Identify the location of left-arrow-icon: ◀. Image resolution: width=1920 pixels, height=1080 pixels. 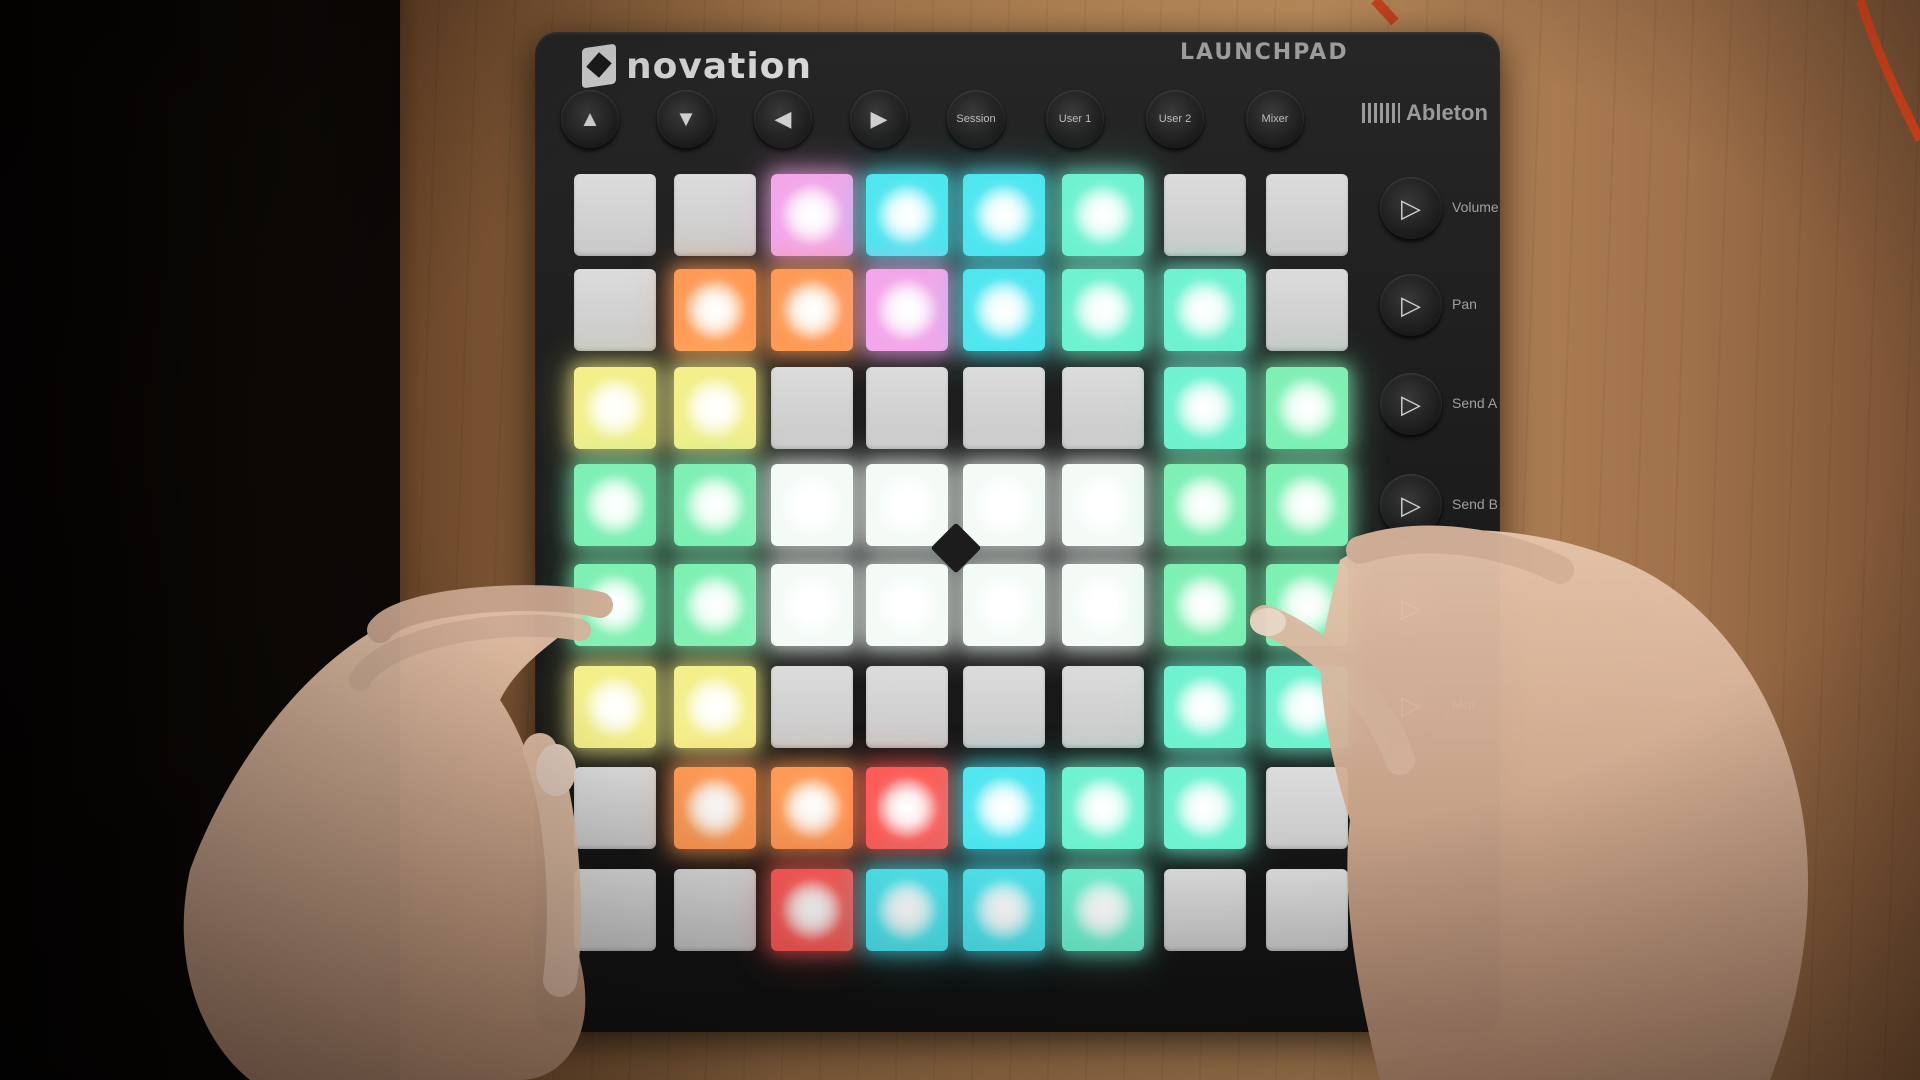
(783, 118).